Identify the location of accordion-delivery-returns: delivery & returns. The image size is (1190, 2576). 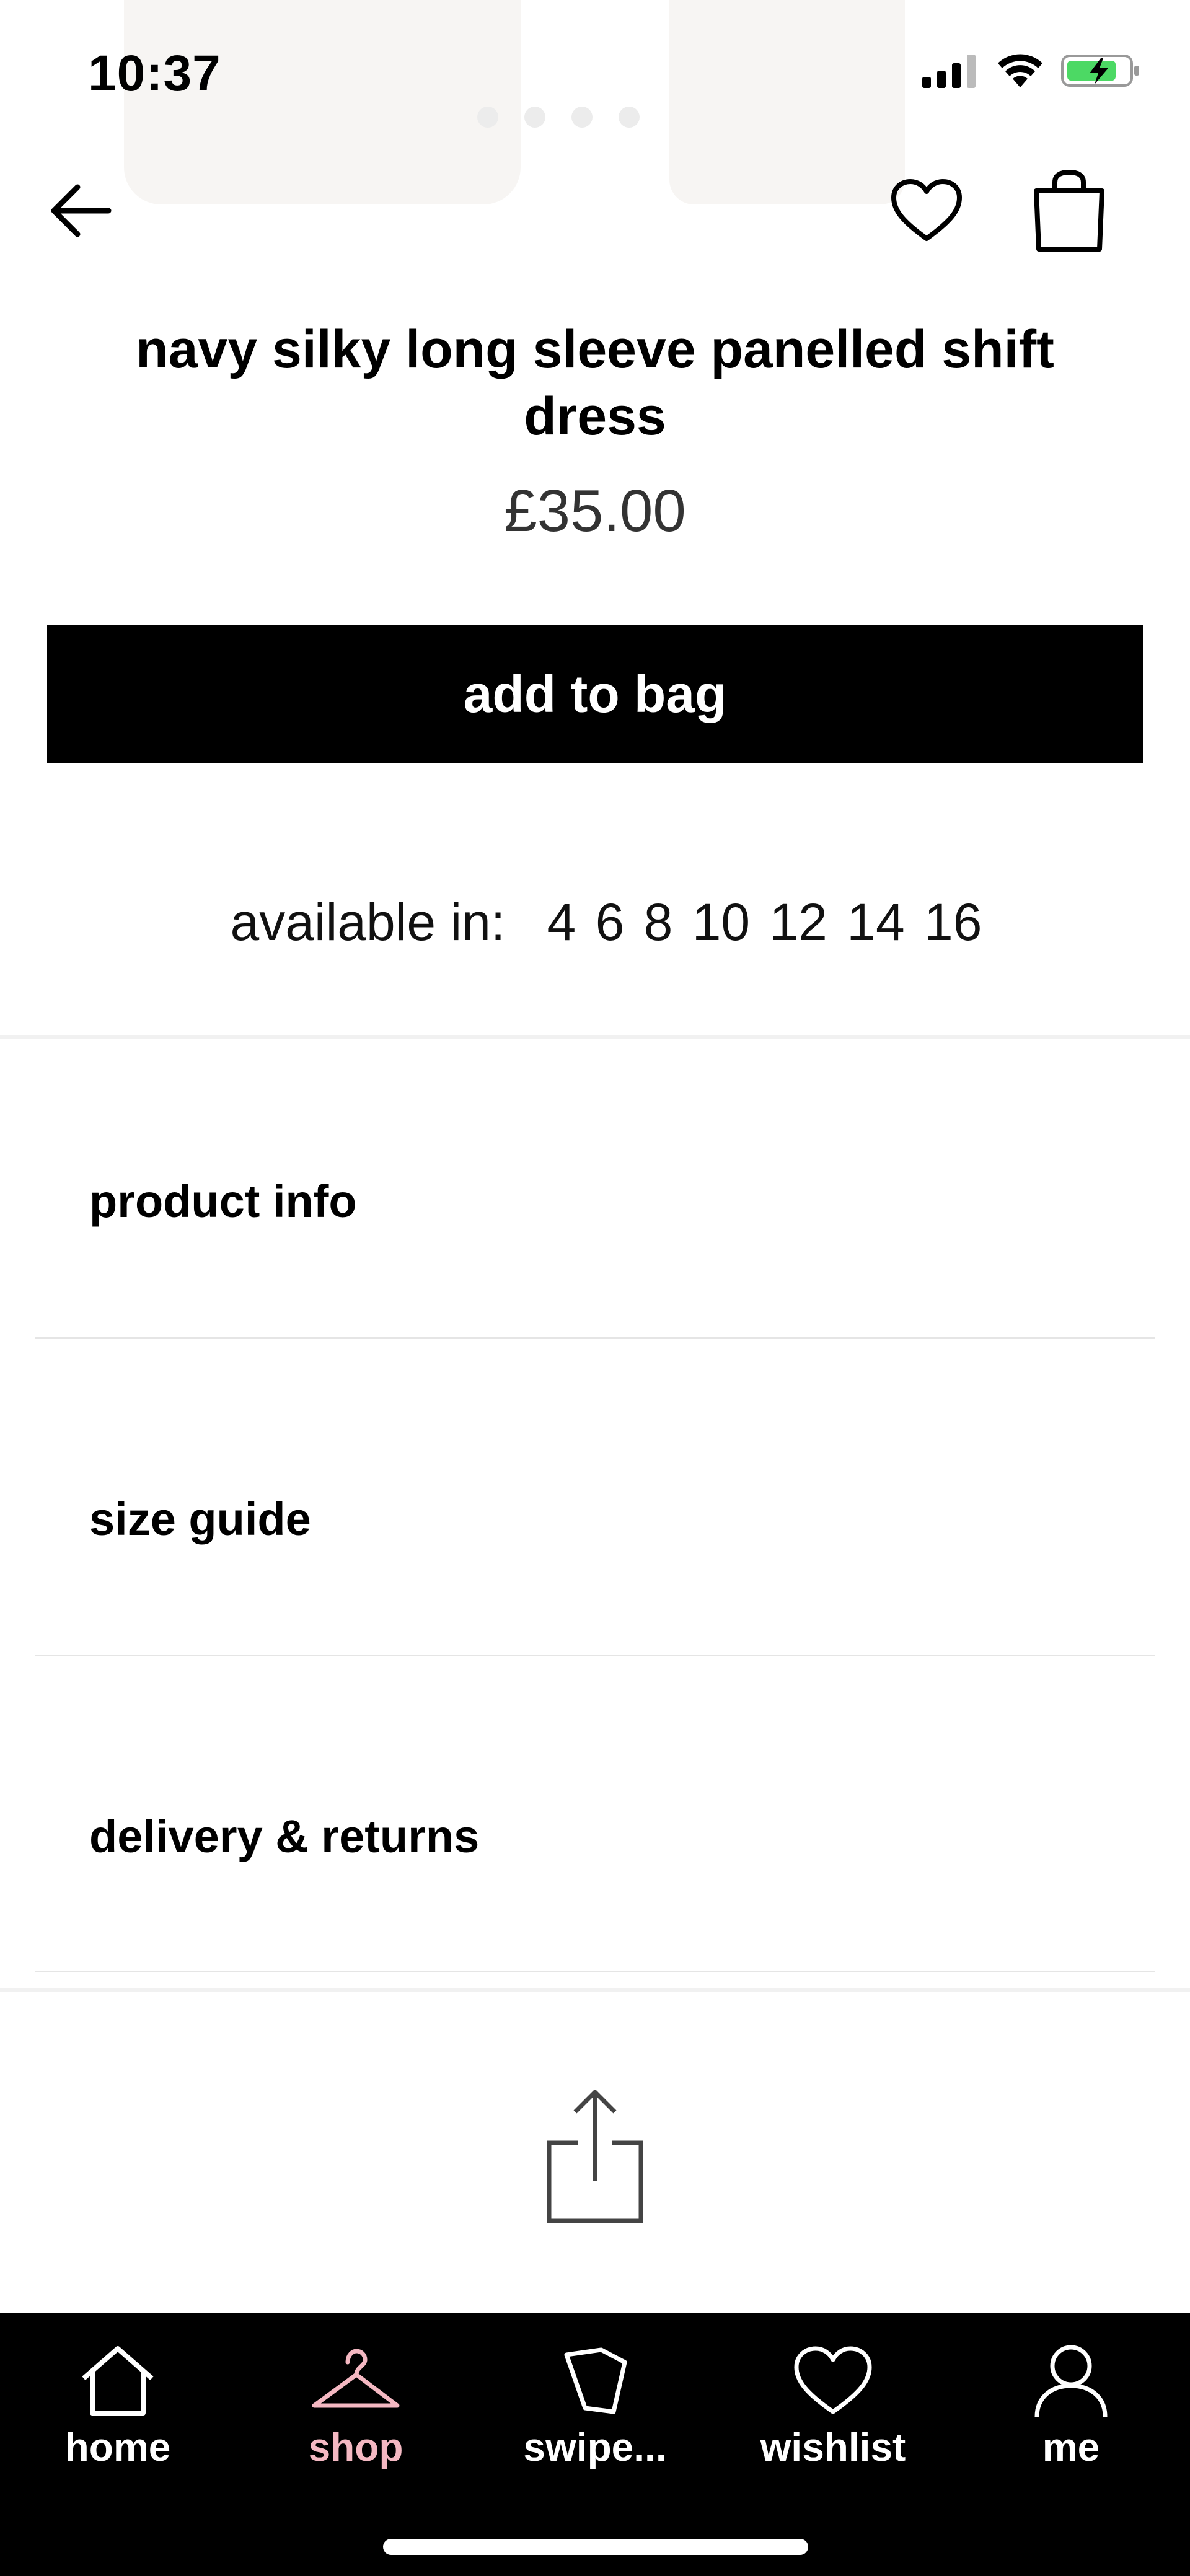
(595, 1836).